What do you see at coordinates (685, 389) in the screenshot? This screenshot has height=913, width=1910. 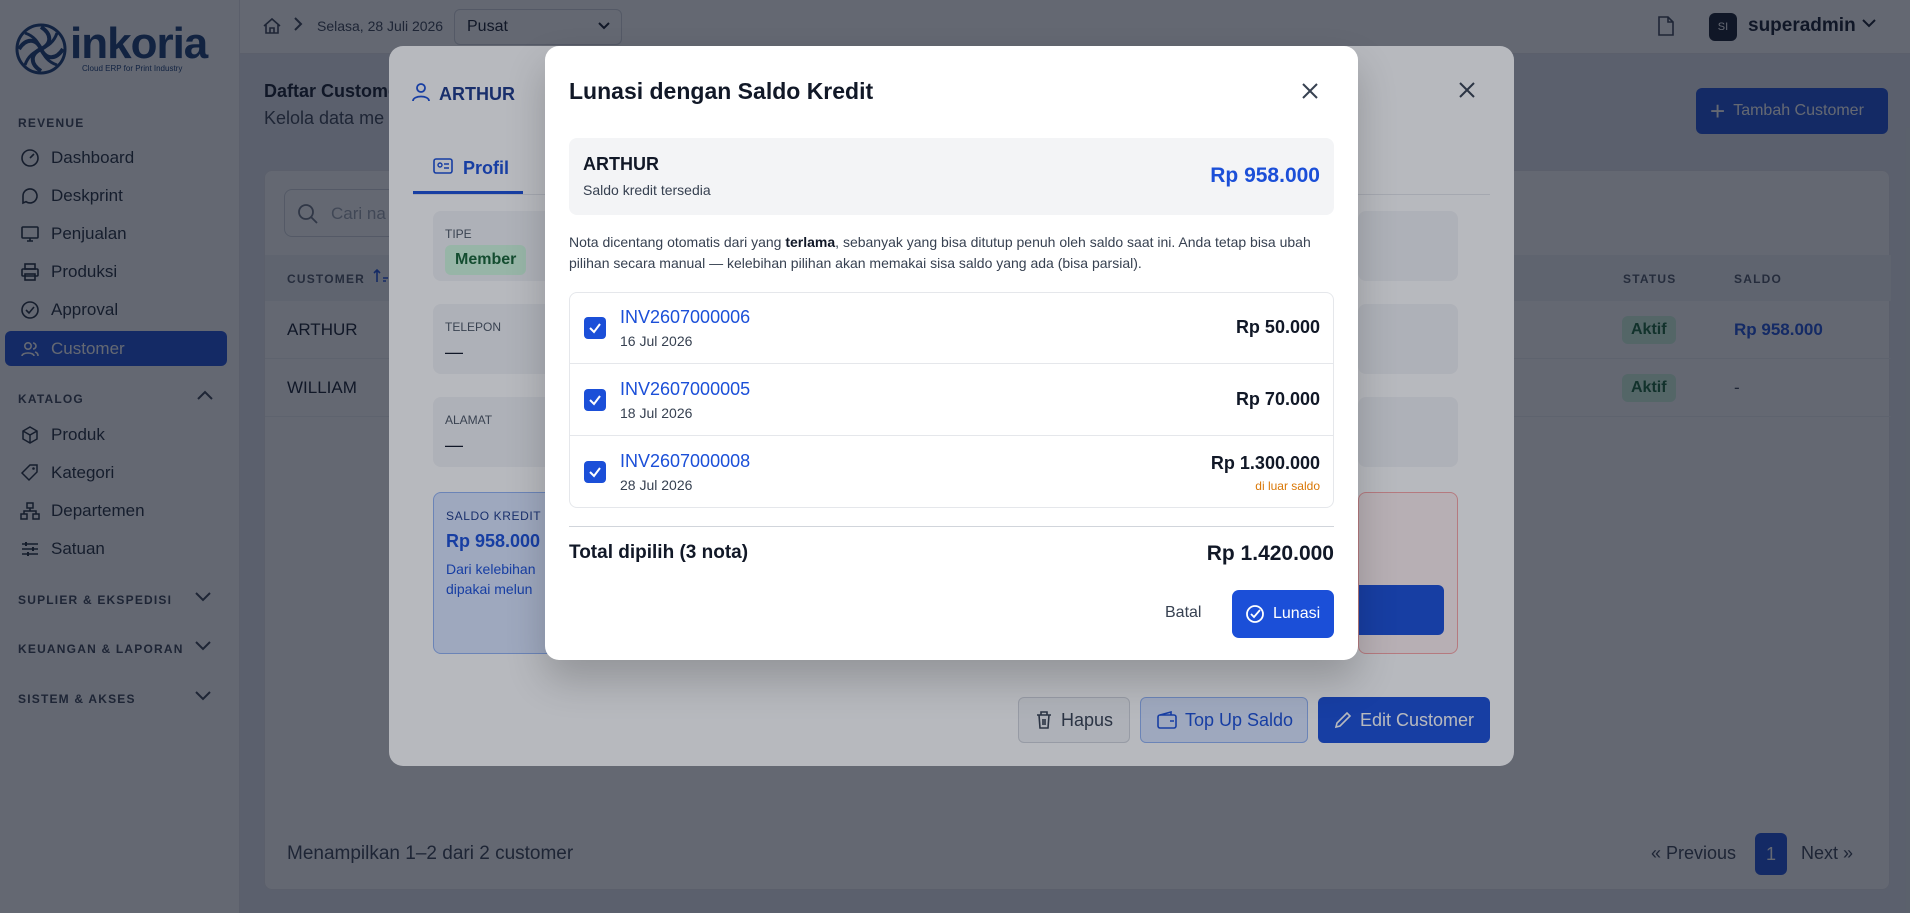 I see `invoice-number: INV2607000005` at bounding box center [685, 389].